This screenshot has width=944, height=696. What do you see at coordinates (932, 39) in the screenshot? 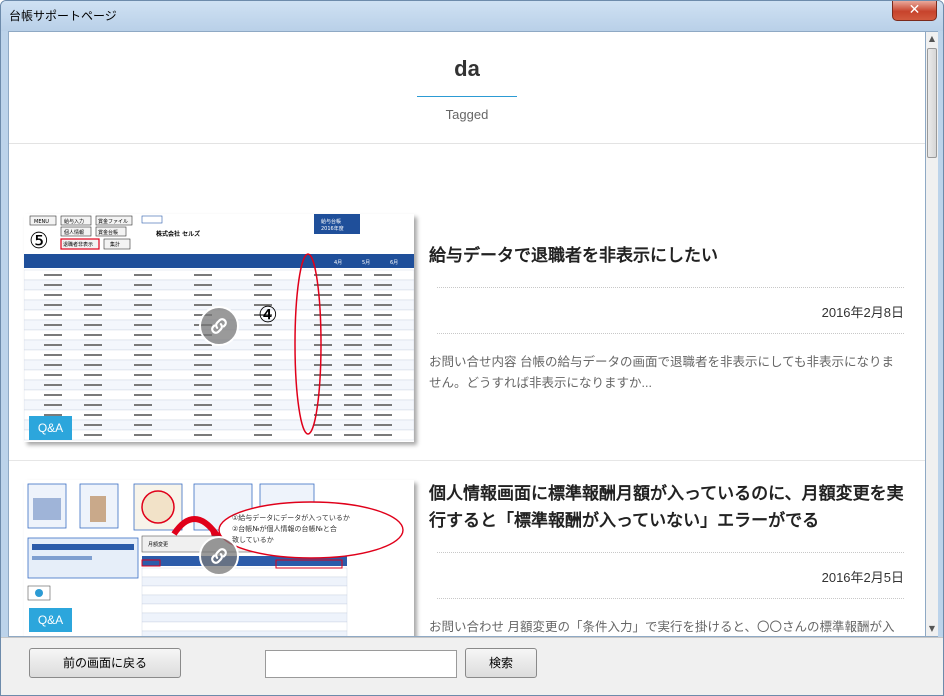
I see `scroll-up-icon: ▲` at bounding box center [932, 39].